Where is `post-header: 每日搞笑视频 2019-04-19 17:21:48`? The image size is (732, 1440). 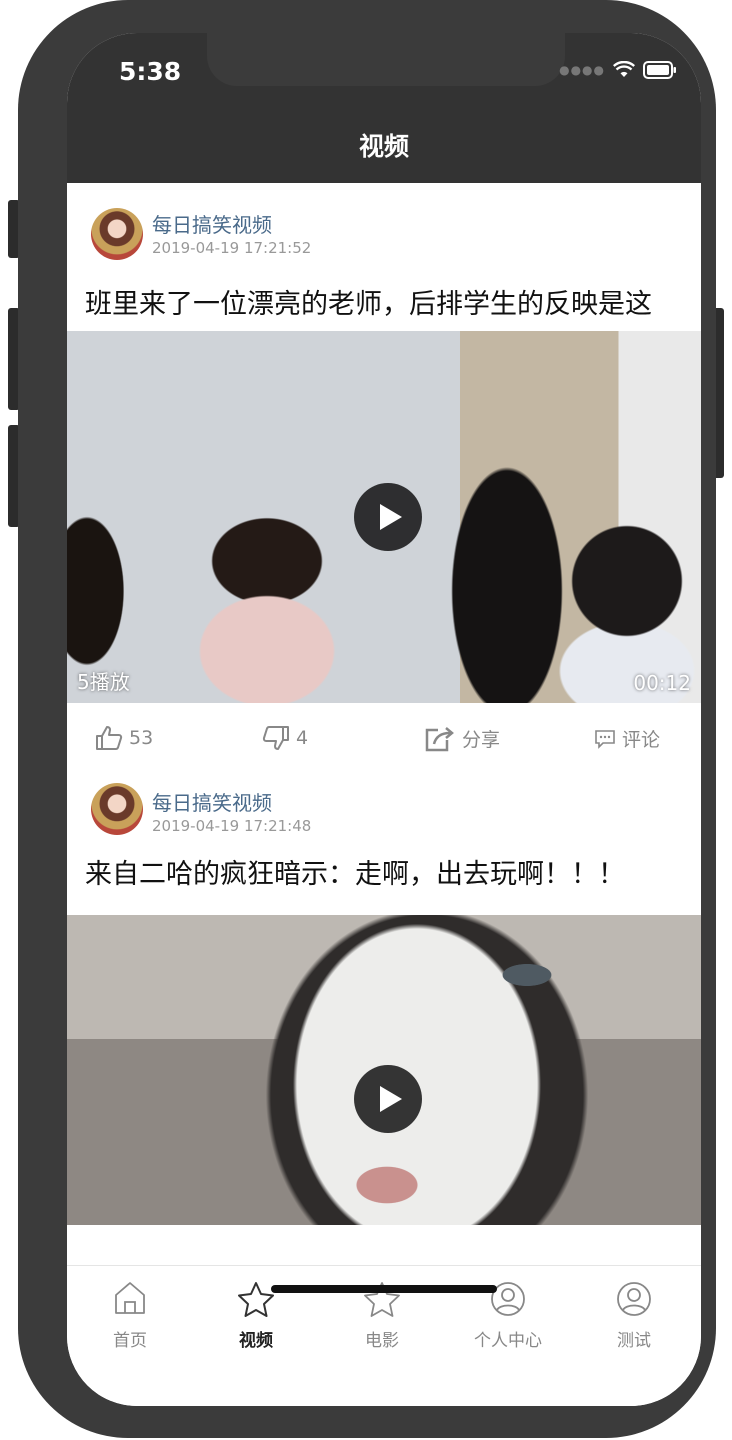 post-header: 每日搞笑视频 2019-04-19 17:21:48 is located at coordinates (384, 804).